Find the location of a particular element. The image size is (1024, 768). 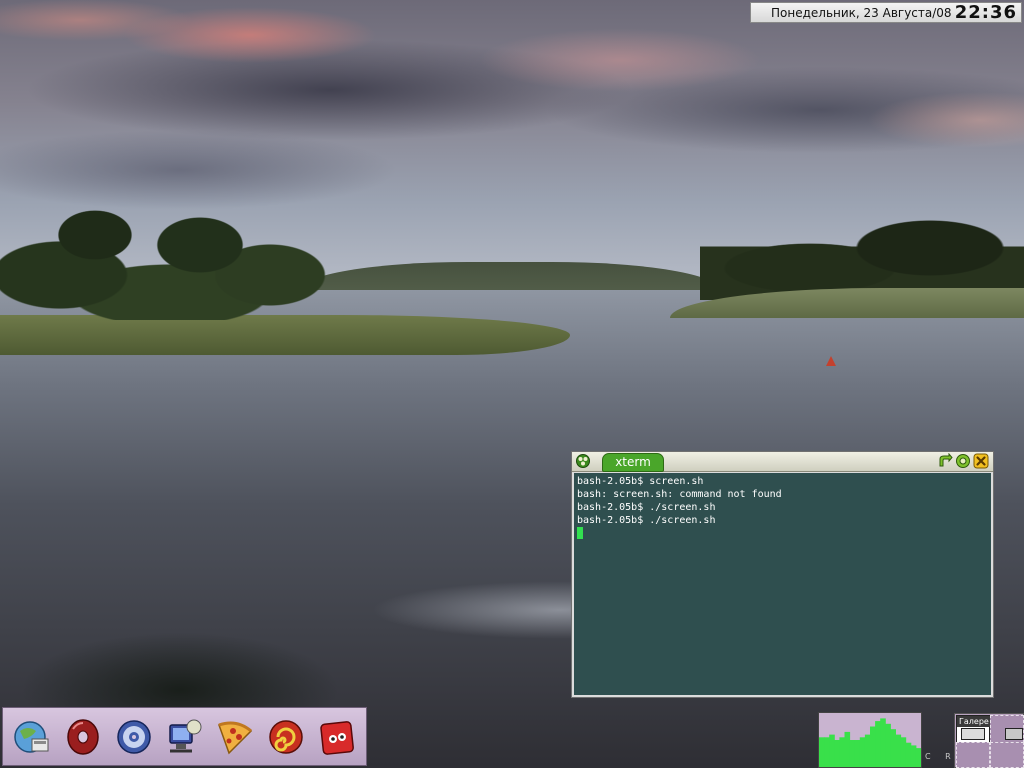

wallpaper-buoy is located at coordinates (831, 361).